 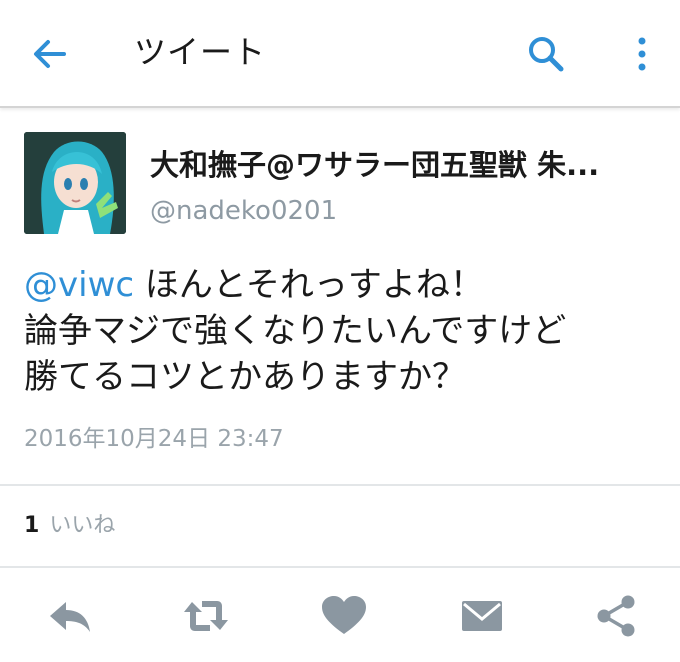 I want to click on avatar, so click(x=75, y=183).